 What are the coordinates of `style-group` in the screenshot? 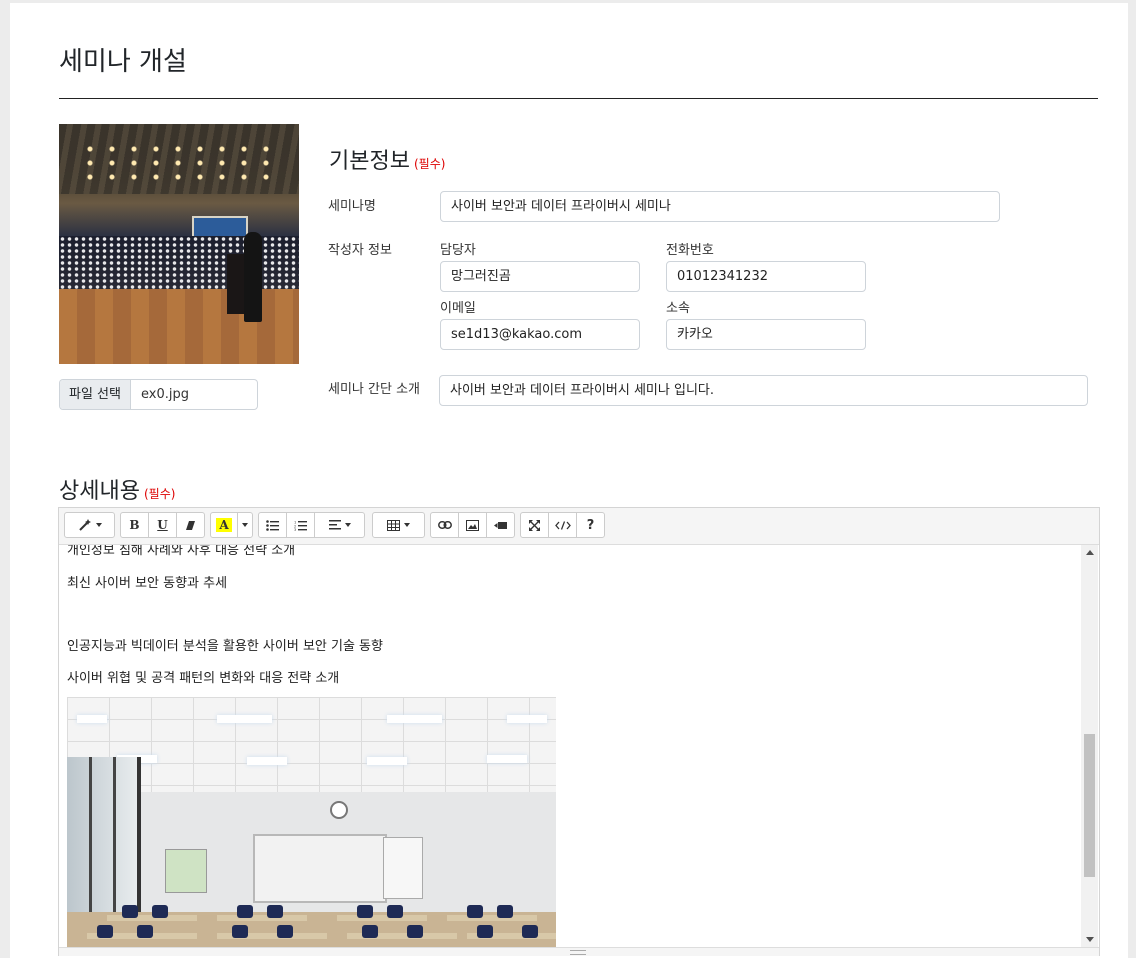 It's located at (89, 525).